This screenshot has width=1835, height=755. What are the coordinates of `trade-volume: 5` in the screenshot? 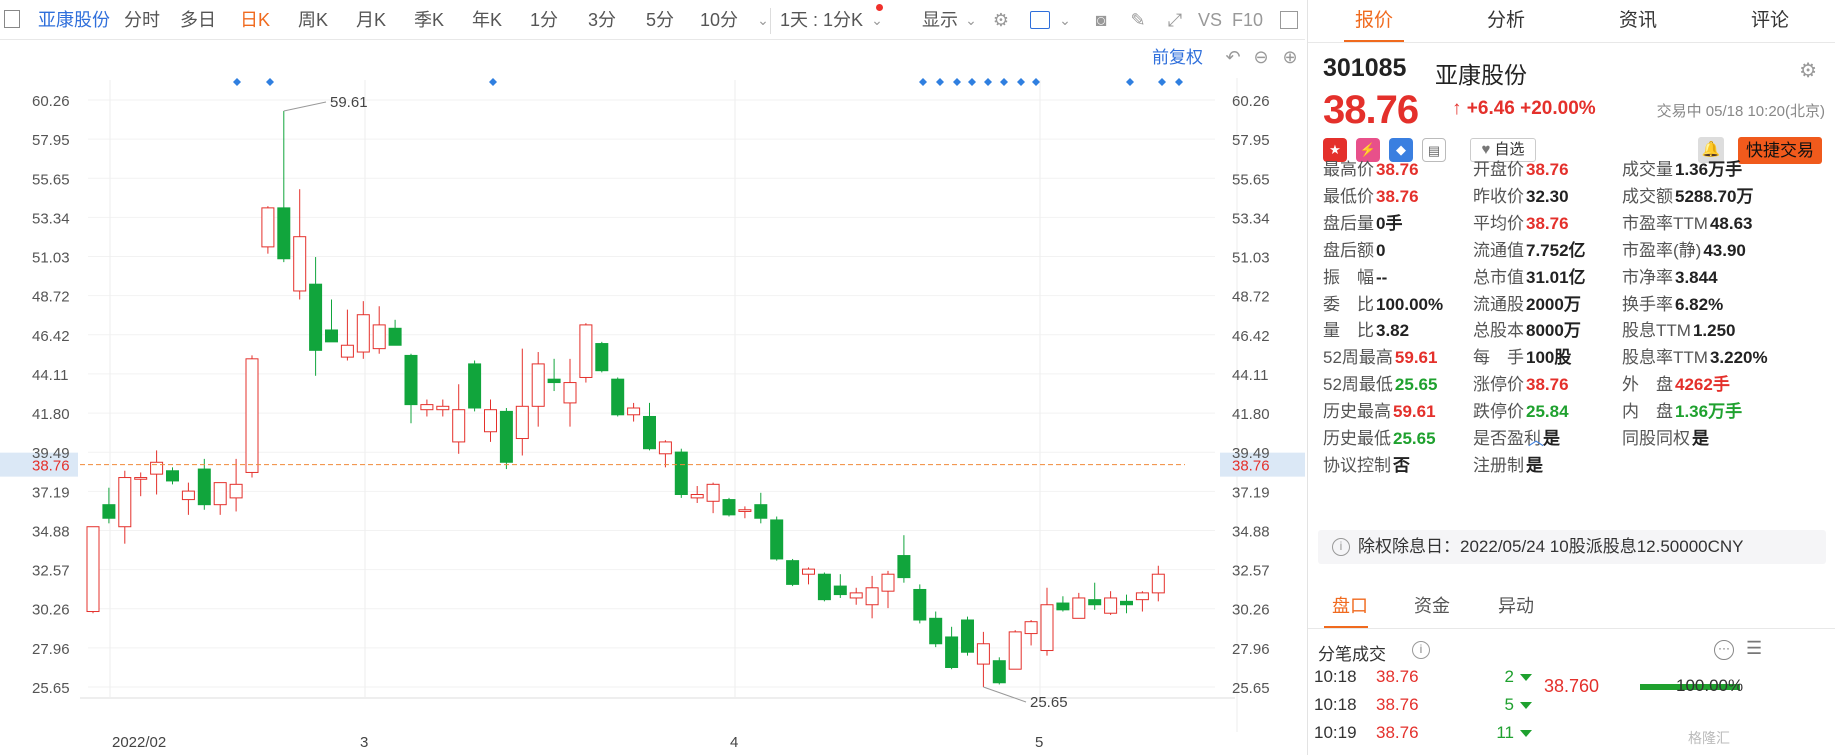 It's located at (1509, 704).